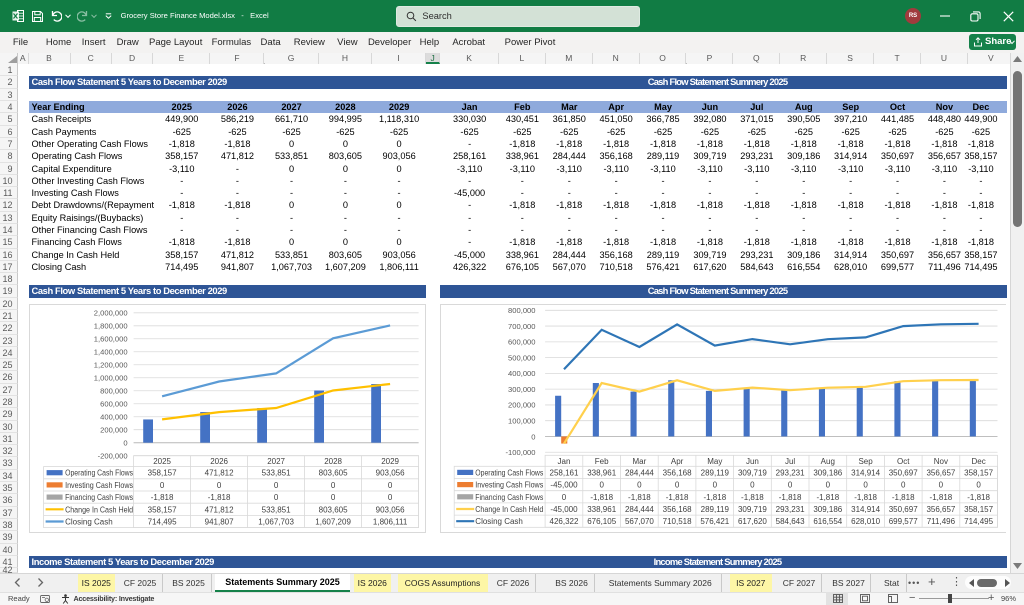 This screenshot has width=1024, height=605. I want to click on svg-text: 2,000,000, so click(111, 313).